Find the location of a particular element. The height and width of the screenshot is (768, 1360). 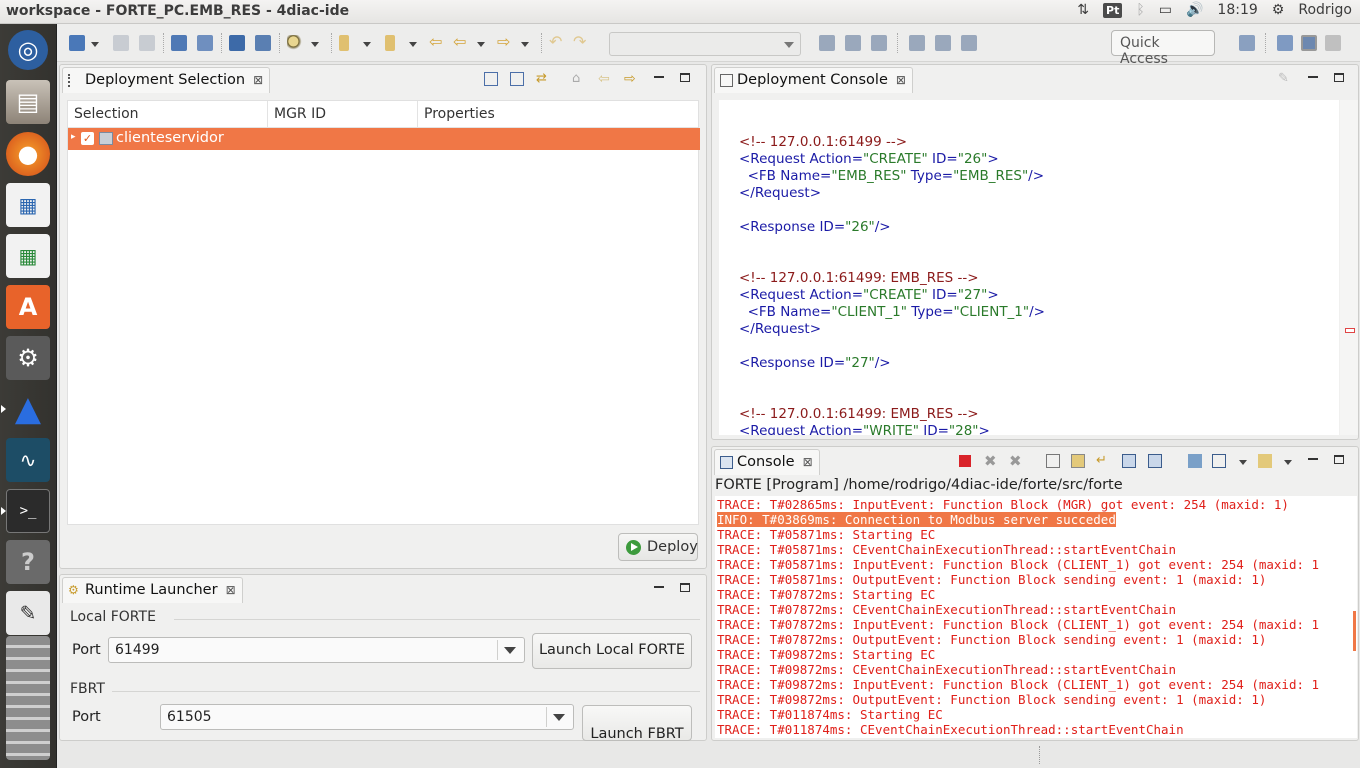

software-center-icon: A is located at coordinates (28, 307).